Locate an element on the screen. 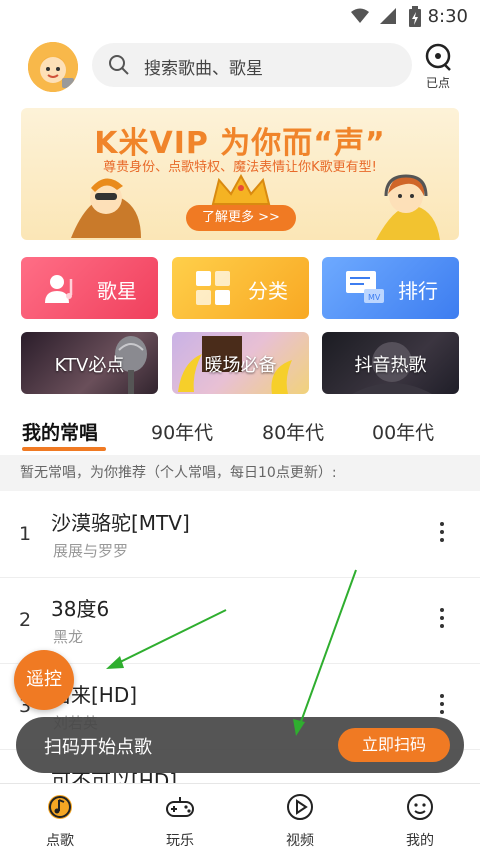 The height and width of the screenshot is (853, 480). avatar is located at coordinates (53, 67).